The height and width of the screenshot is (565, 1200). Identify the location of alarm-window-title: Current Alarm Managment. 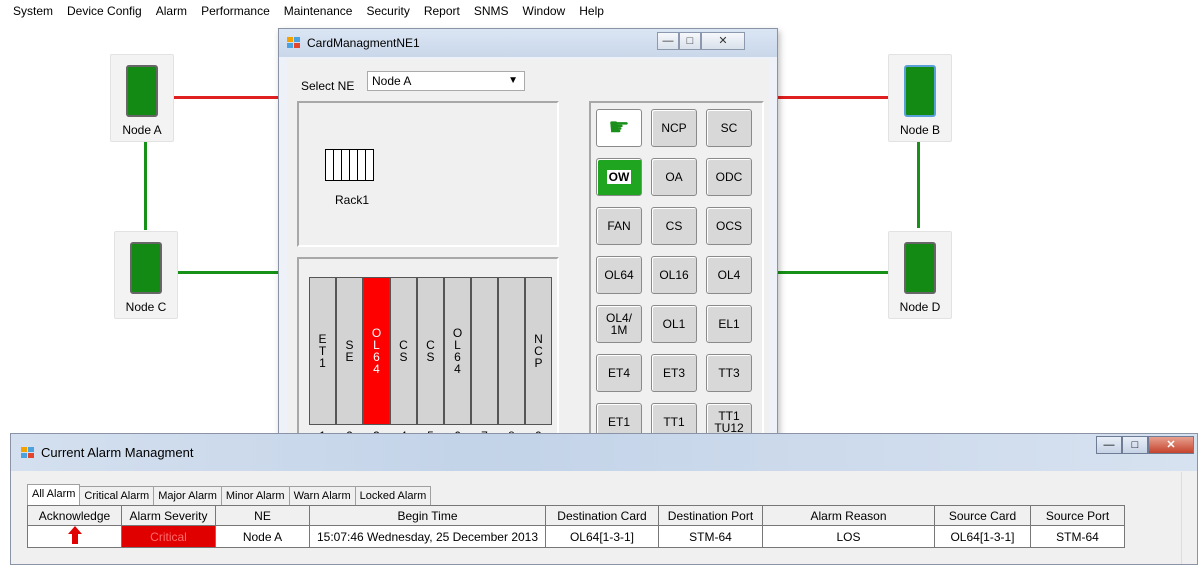
(117, 452).